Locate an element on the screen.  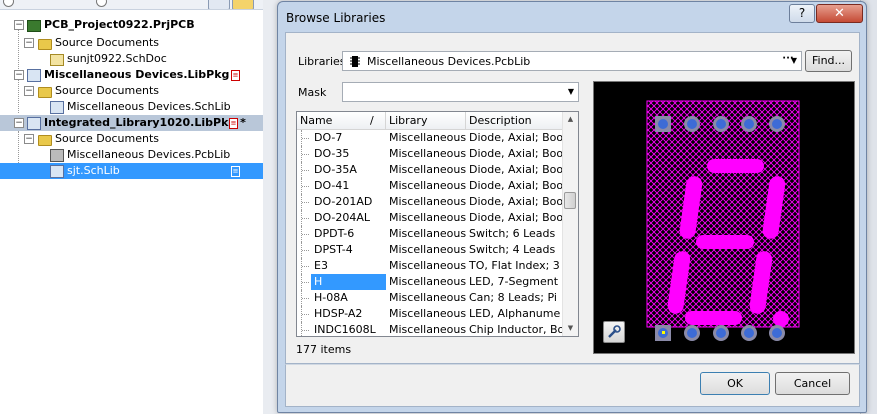
list-row: DO-35A Miscellaneous DDiode, Axial; Boo is located at coordinates (431, 170).